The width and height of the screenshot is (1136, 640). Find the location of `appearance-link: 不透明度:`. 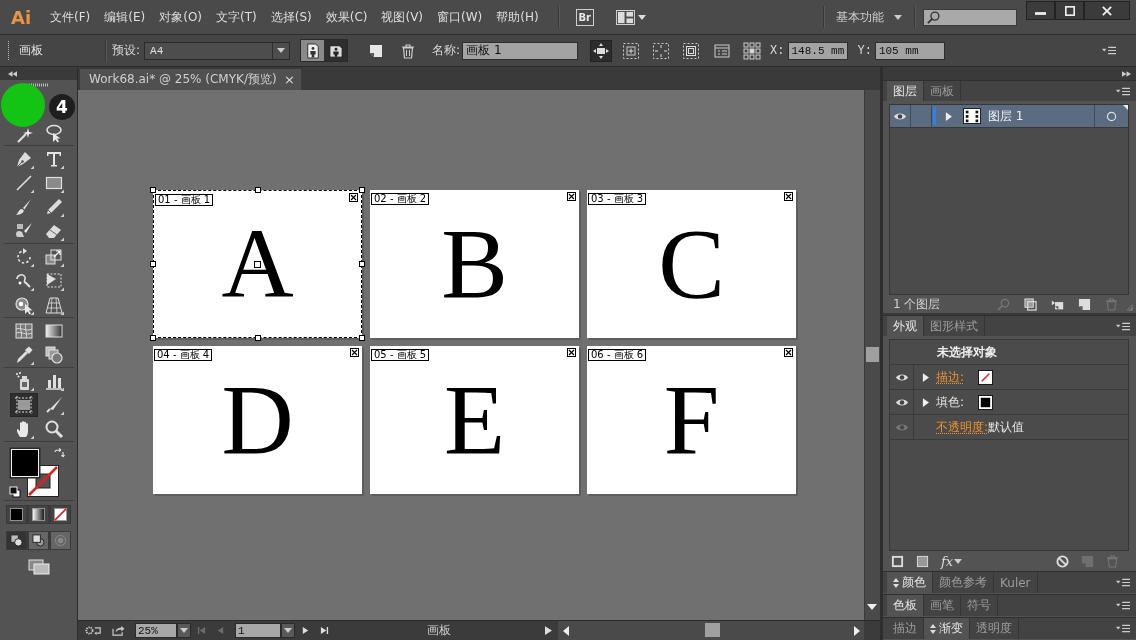

appearance-link: 不透明度: is located at coordinates (962, 427).